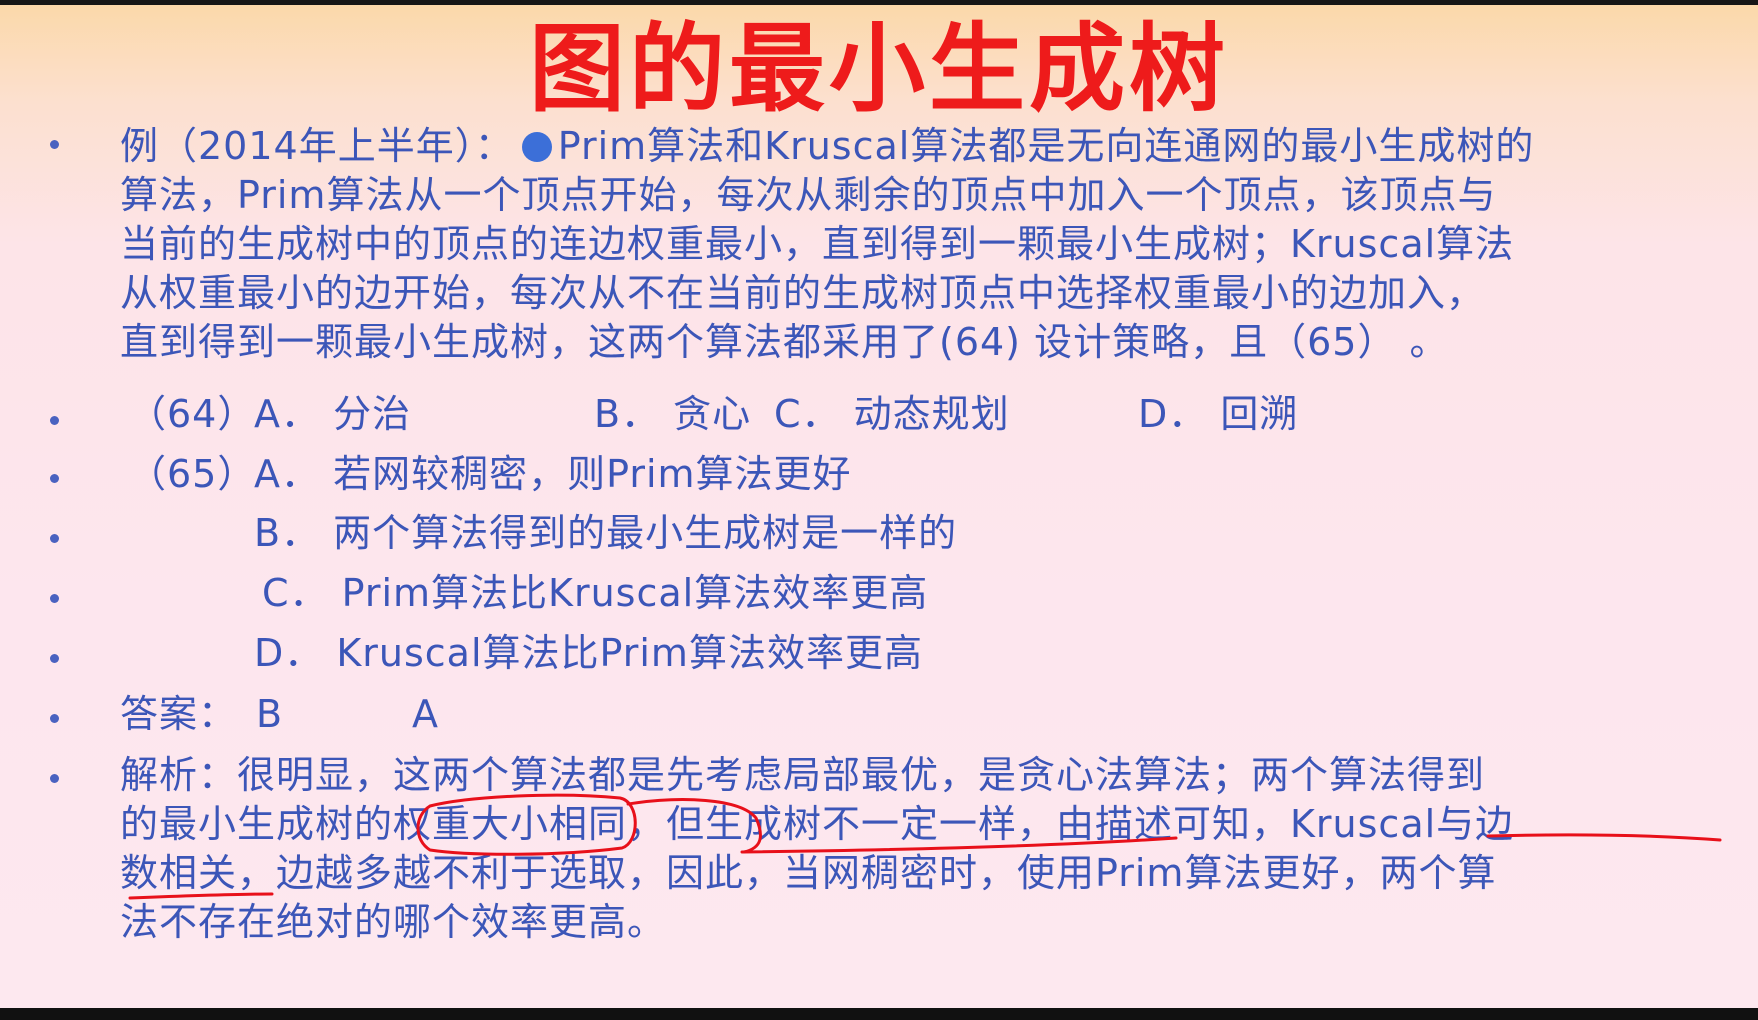 Image resolution: width=1758 pixels, height=1020 pixels. I want to click on slide-title: 图的最小生成树, so click(879, 69).